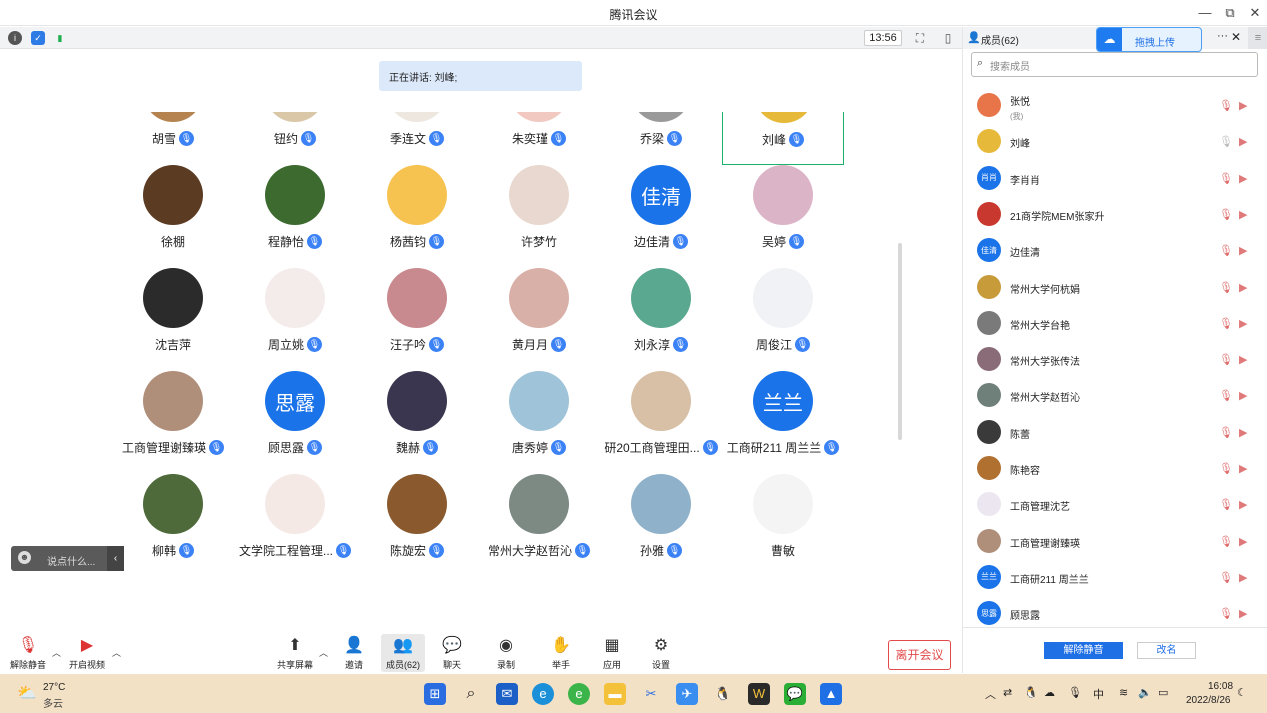 The width and height of the screenshot is (1267, 713). I want to click on participant-tile: 汪子吟 🎙, so click(417, 319).